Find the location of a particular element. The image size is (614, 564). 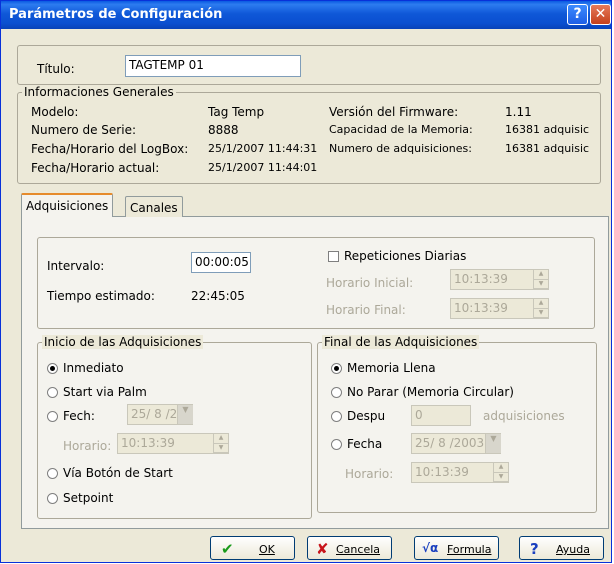

inicio-group-label: Inicio de las Adquisiciones is located at coordinates (123, 342).